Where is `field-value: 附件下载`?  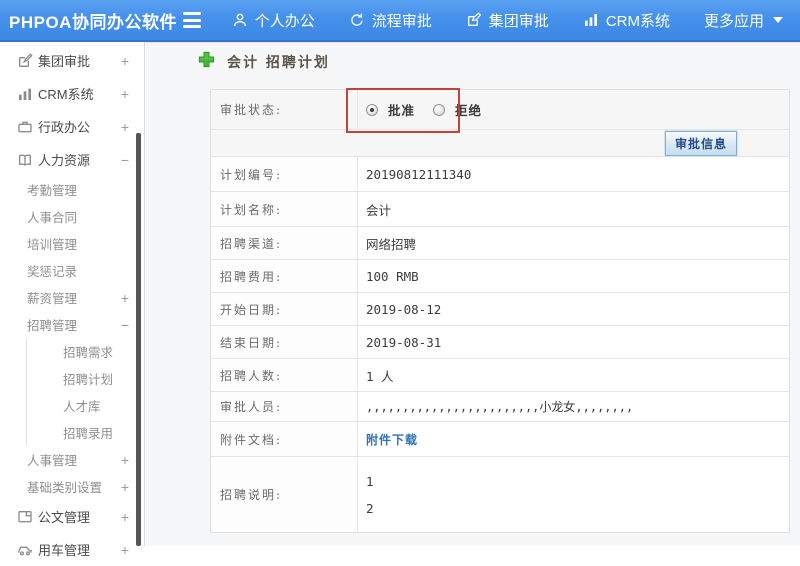 field-value: 附件下载 is located at coordinates (573, 439).